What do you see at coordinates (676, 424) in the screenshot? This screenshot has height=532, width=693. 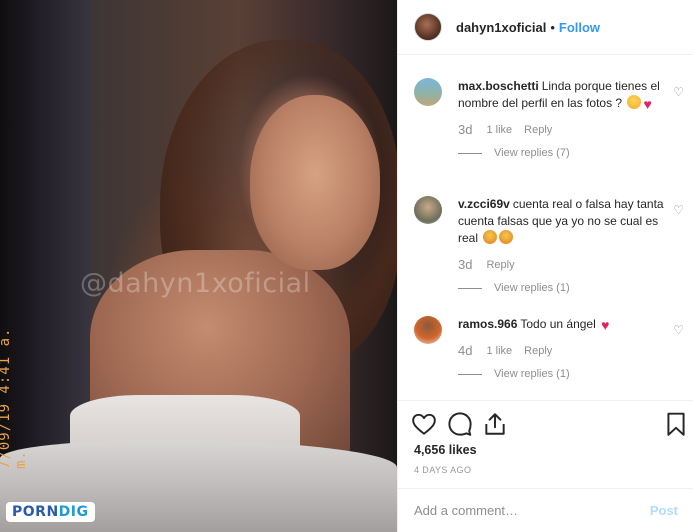 I see `bookmark-icon` at bounding box center [676, 424].